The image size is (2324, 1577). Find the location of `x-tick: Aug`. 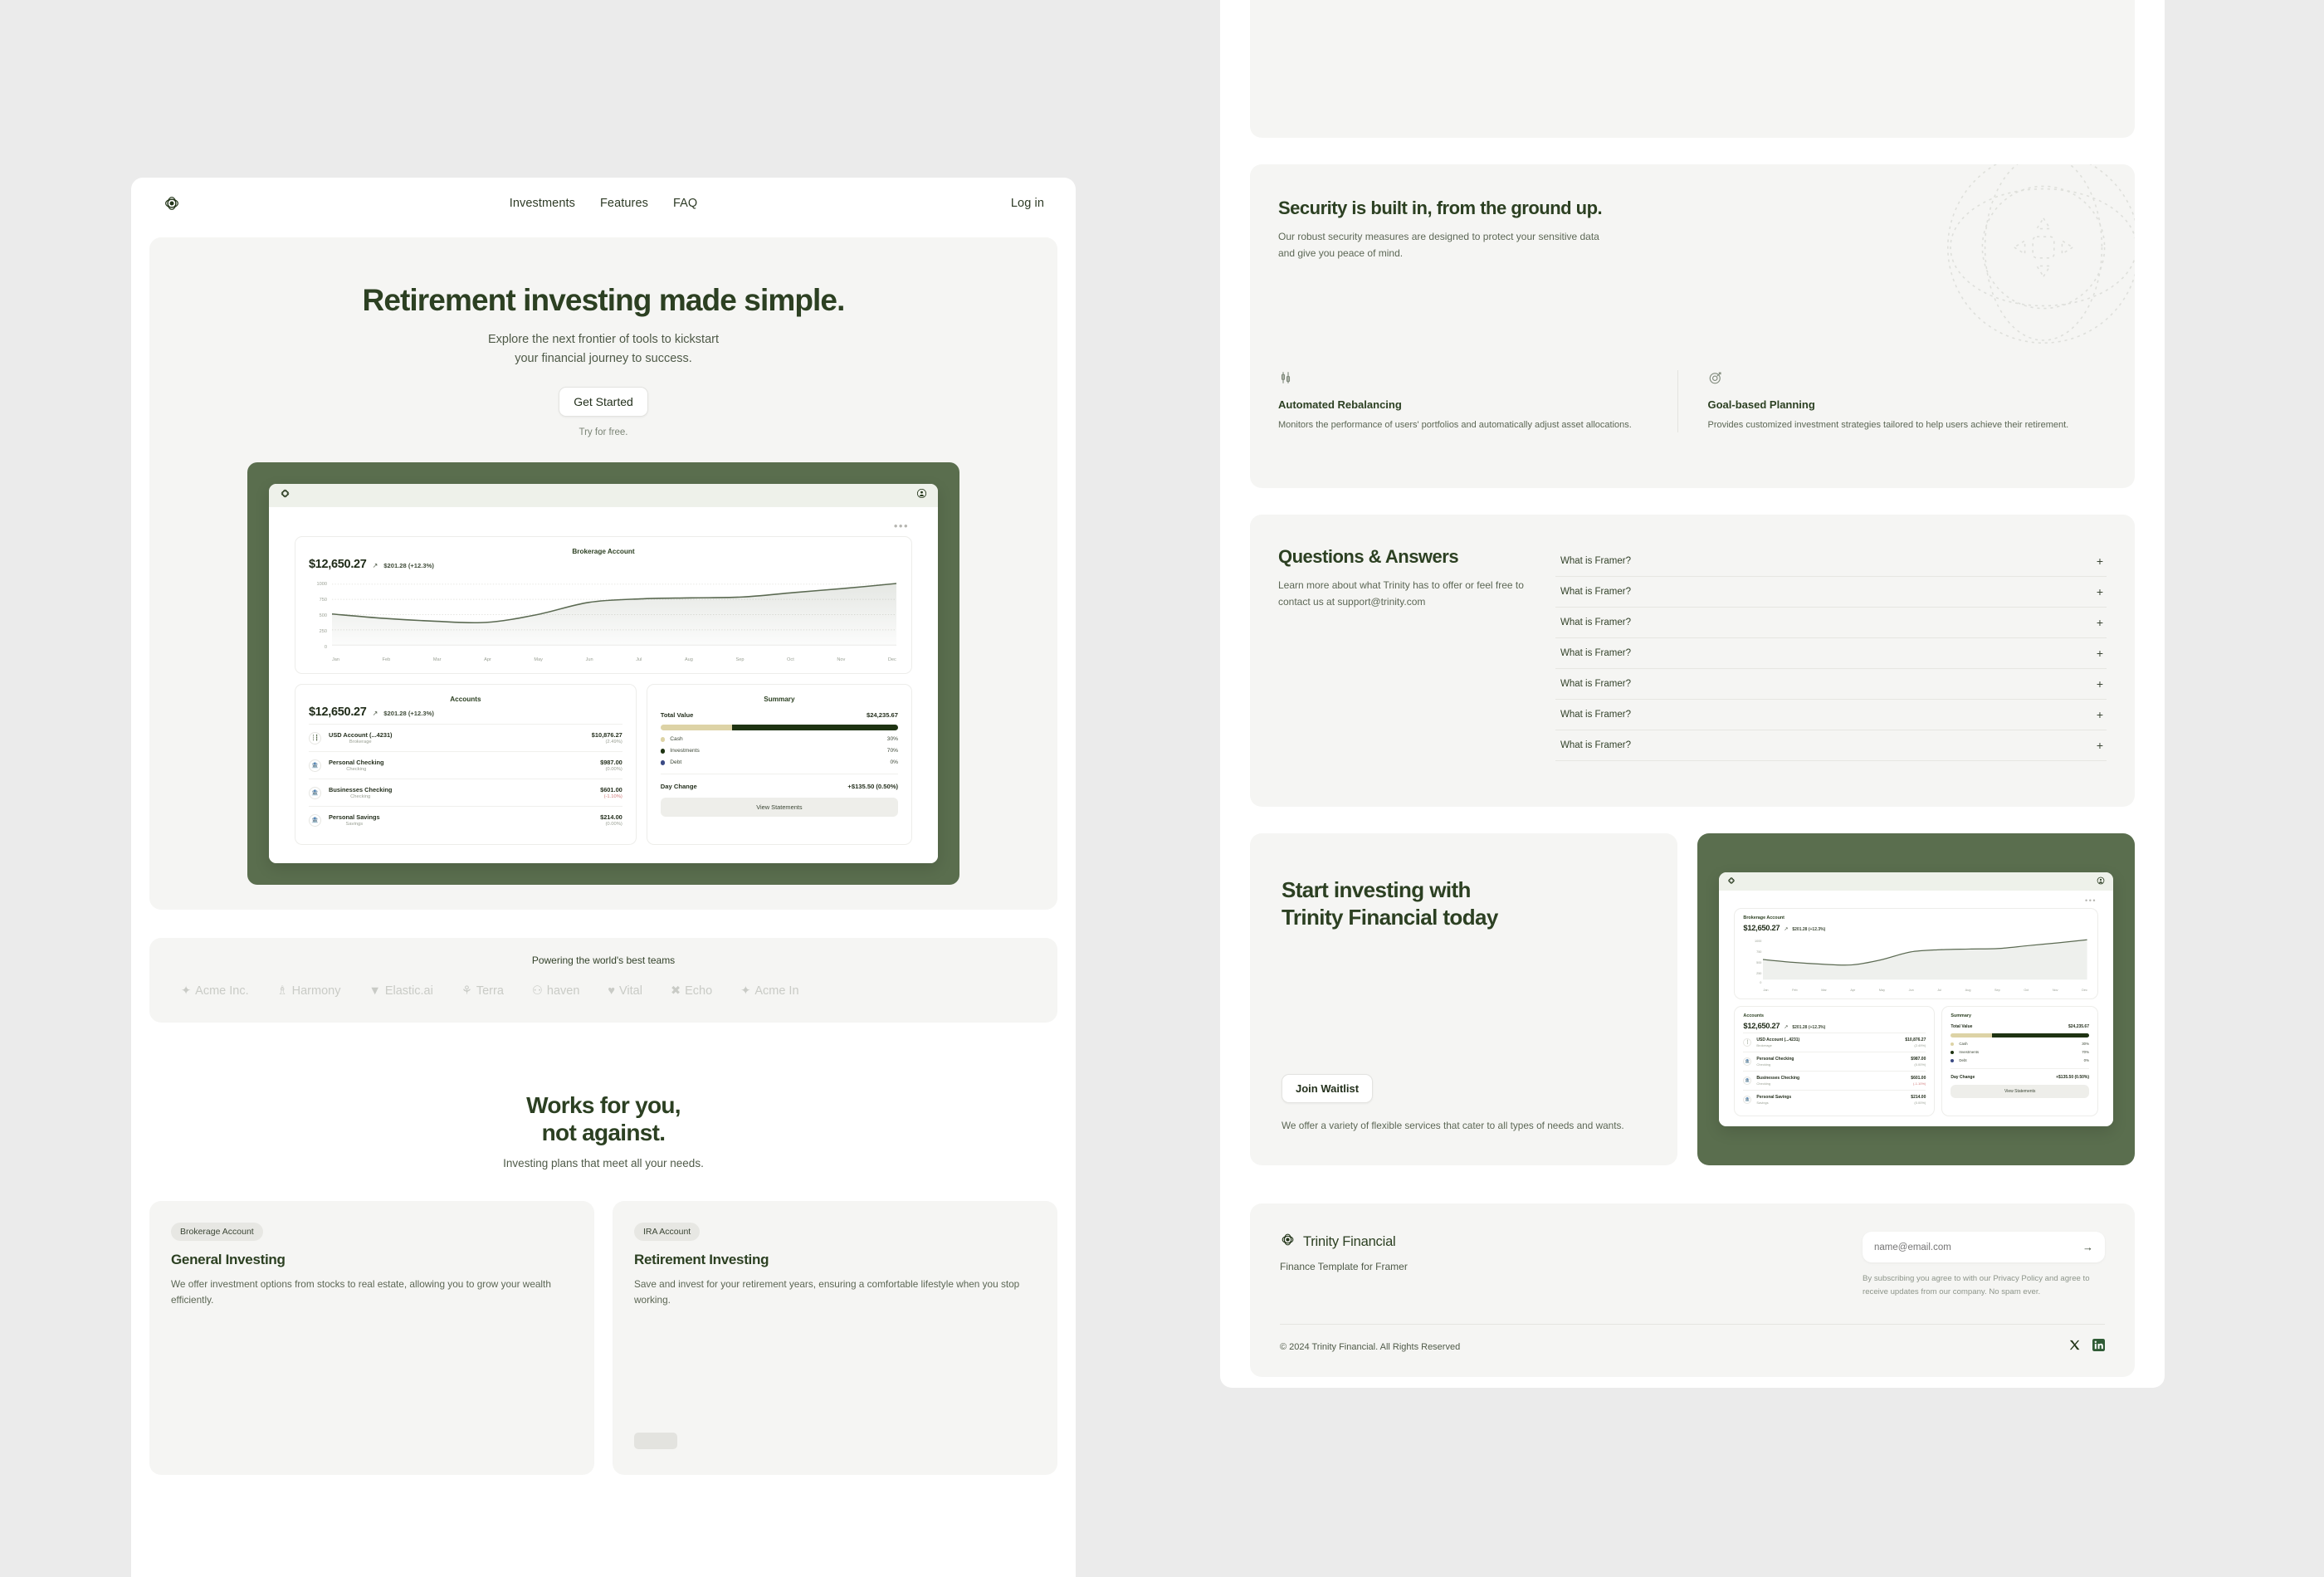

x-tick: Aug is located at coordinates (689, 660).